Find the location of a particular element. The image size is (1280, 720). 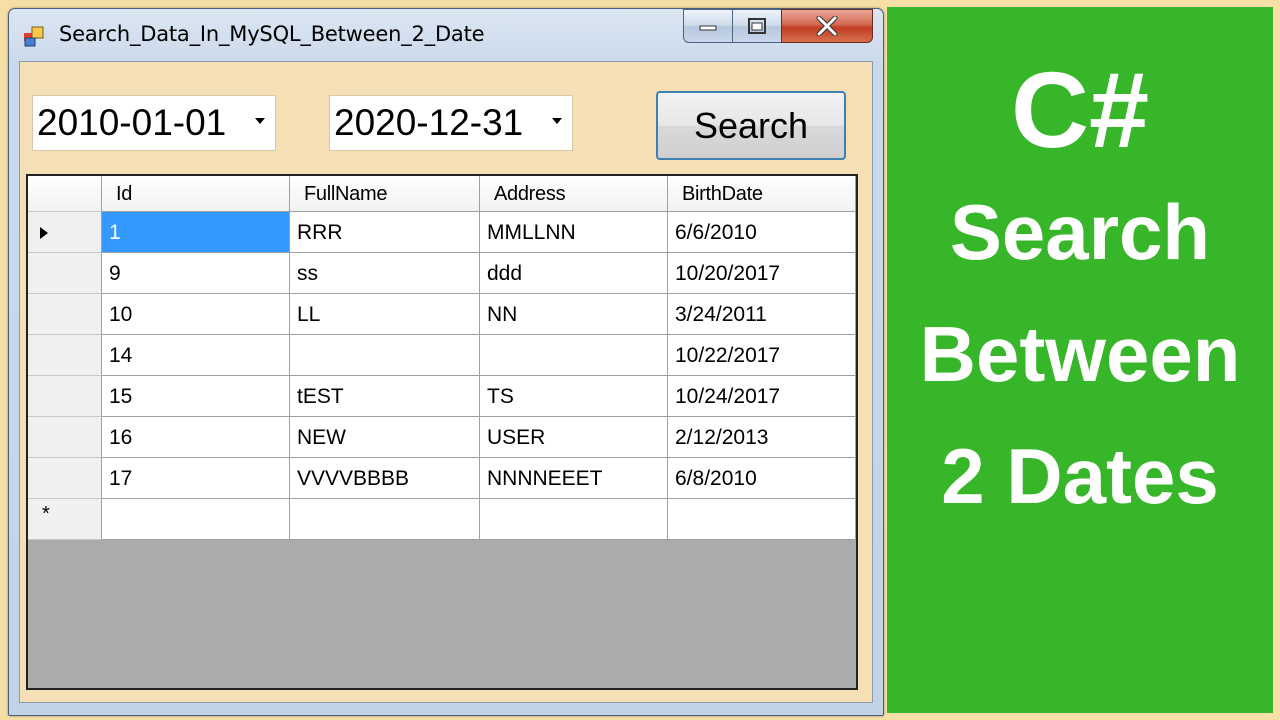

table-cell-address: MMLLNN is located at coordinates (574, 232).